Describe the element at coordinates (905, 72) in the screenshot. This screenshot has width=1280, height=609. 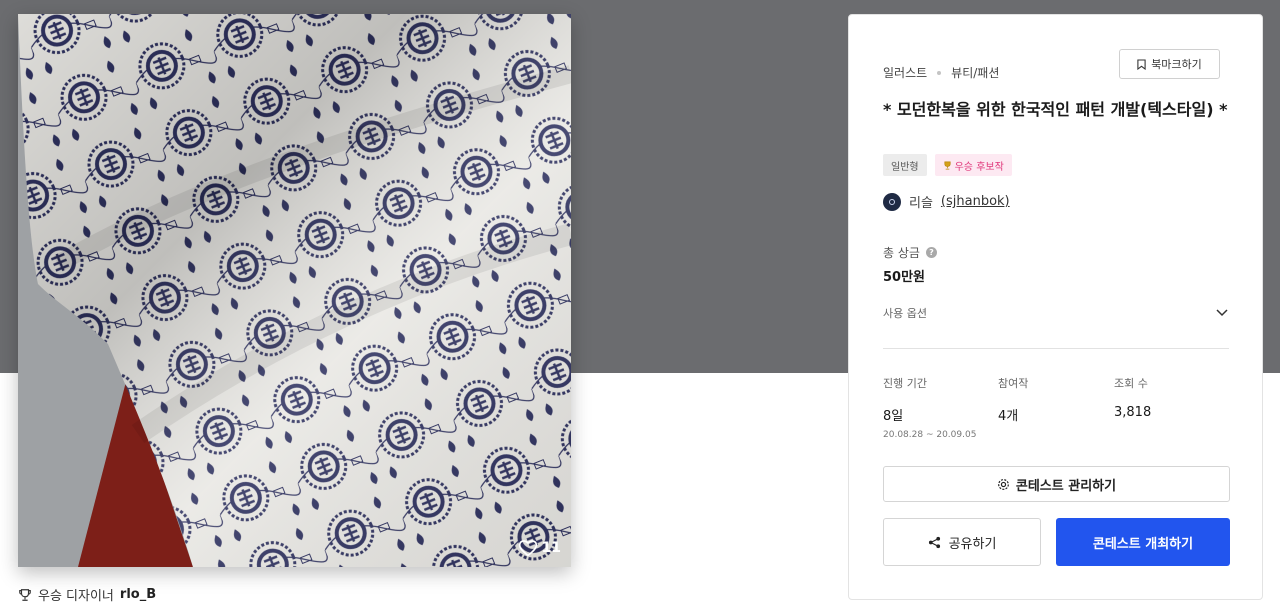
I see `breadcrumb-category: 일러스트` at that location.